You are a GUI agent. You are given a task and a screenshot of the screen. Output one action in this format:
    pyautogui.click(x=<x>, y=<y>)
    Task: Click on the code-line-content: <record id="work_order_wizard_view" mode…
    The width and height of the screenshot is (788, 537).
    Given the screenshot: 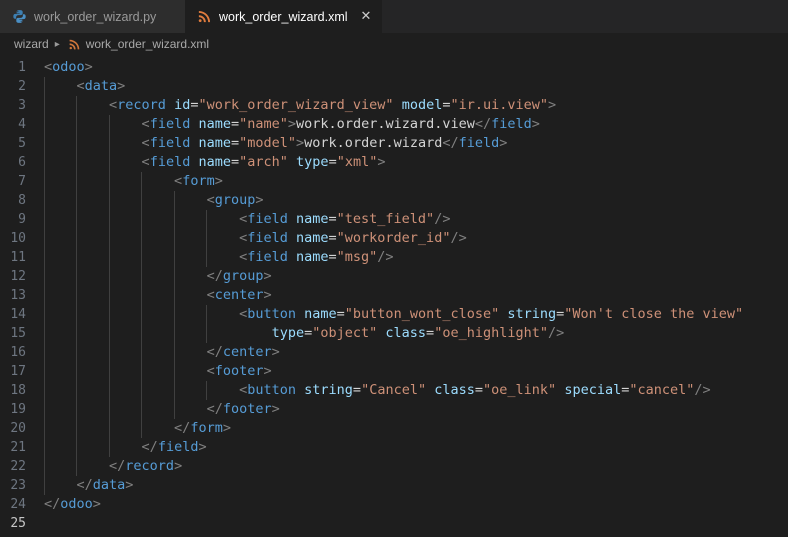 What is the action you would take?
    pyautogui.click(x=416, y=105)
    